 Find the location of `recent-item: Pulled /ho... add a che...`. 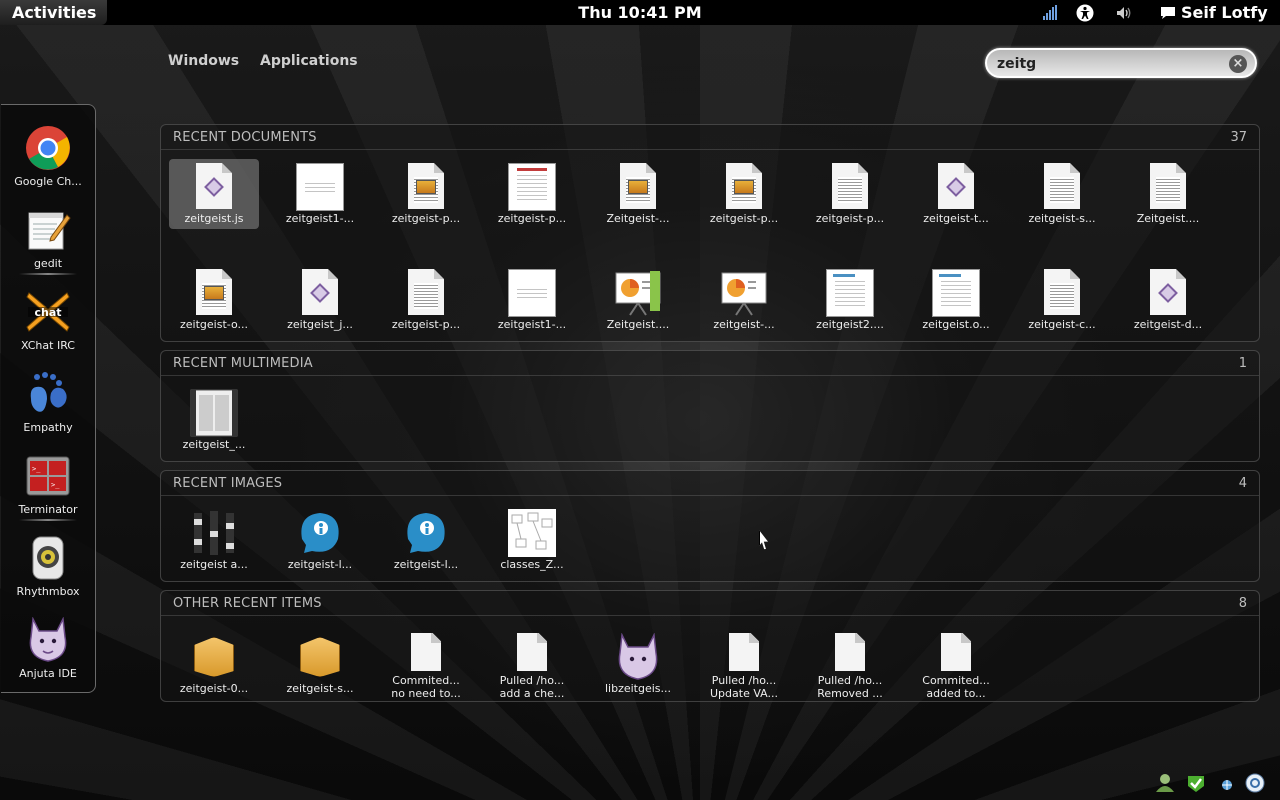

recent-item: Pulled /ho... add a che... is located at coordinates (532, 664).